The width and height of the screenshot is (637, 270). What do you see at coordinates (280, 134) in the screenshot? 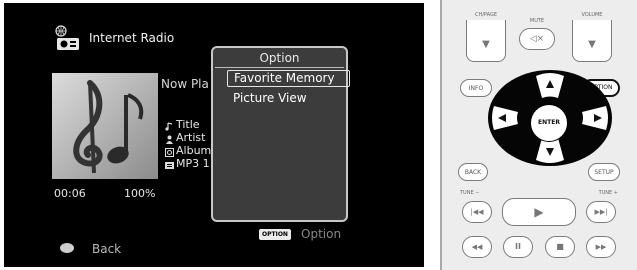
I see `option-popup: Option Favorite Memory Picture View` at bounding box center [280, 134].